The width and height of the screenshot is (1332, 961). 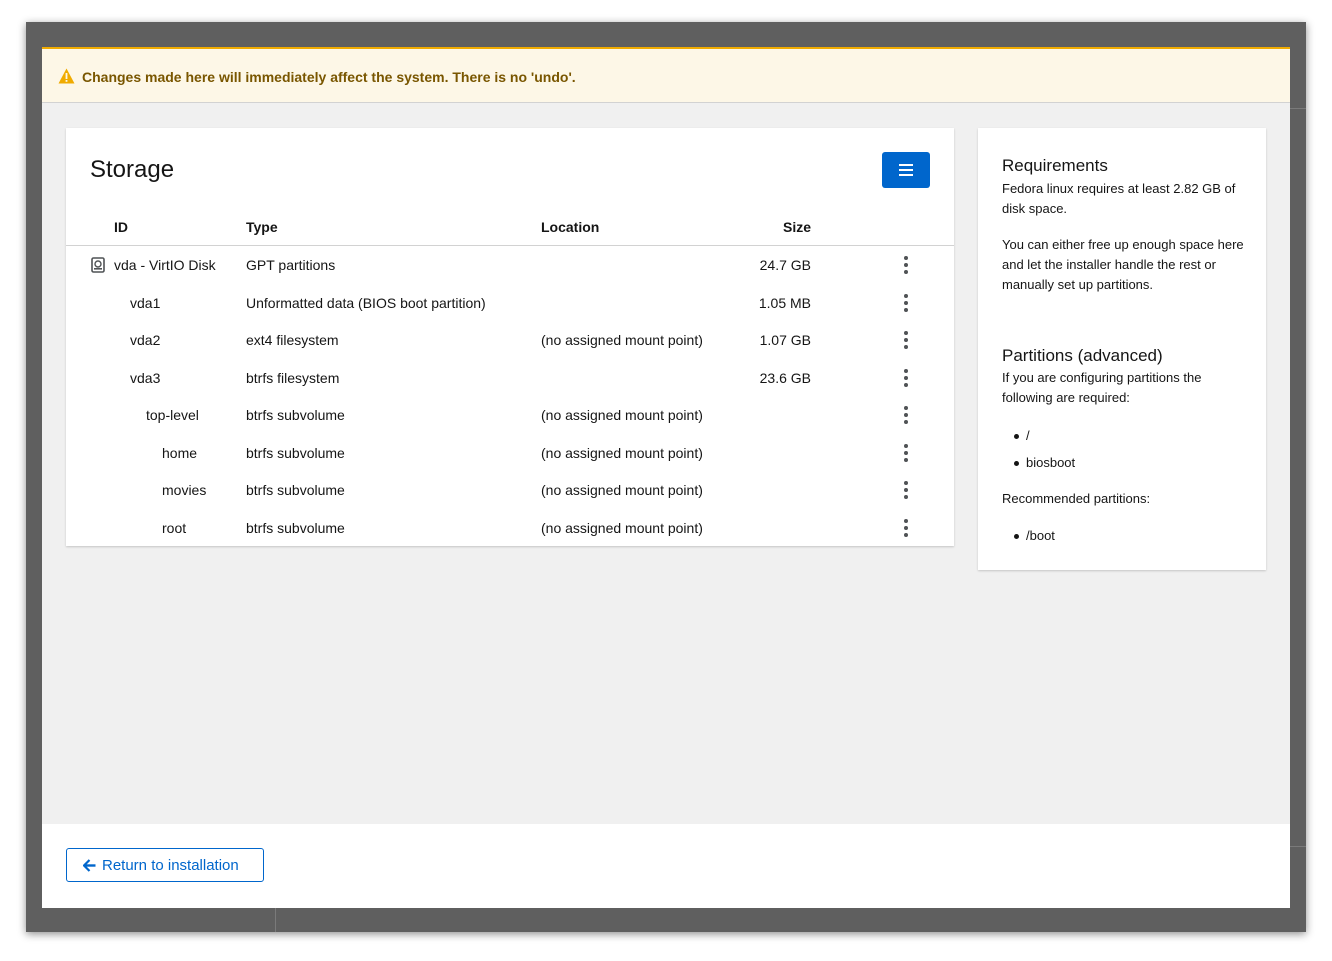 What do you see at coordinates (785, 378) in the screenshot?
I see `cell-size: 23.6 GB` at bounding box center [785, 378].